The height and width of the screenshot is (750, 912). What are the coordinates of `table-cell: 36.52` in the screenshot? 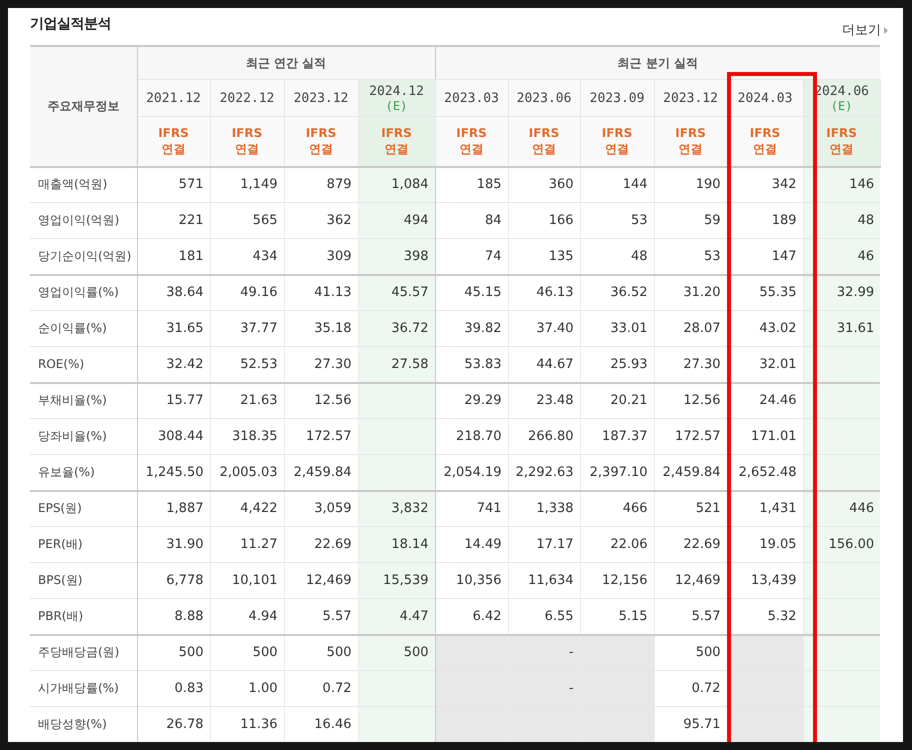 It's located at (617, 292).